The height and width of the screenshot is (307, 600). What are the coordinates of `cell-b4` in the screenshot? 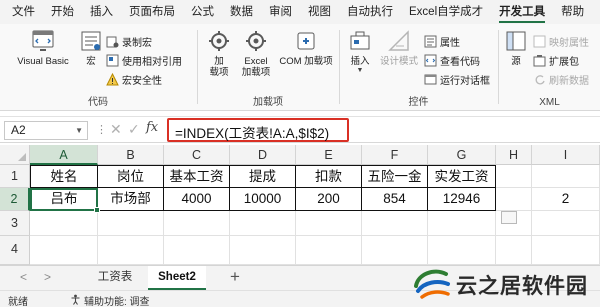 It's located at (131, 250).